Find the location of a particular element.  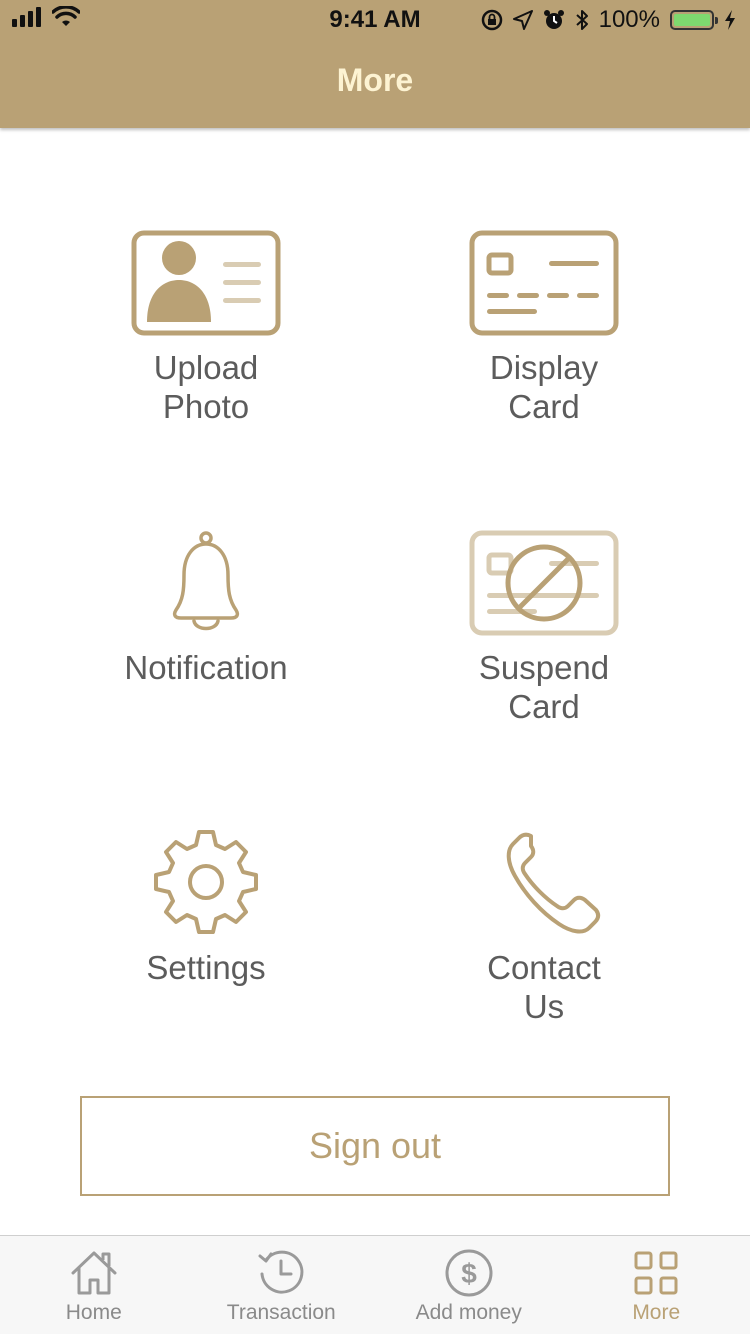

id-card-photo-icon is located at coordinates (206, 283).